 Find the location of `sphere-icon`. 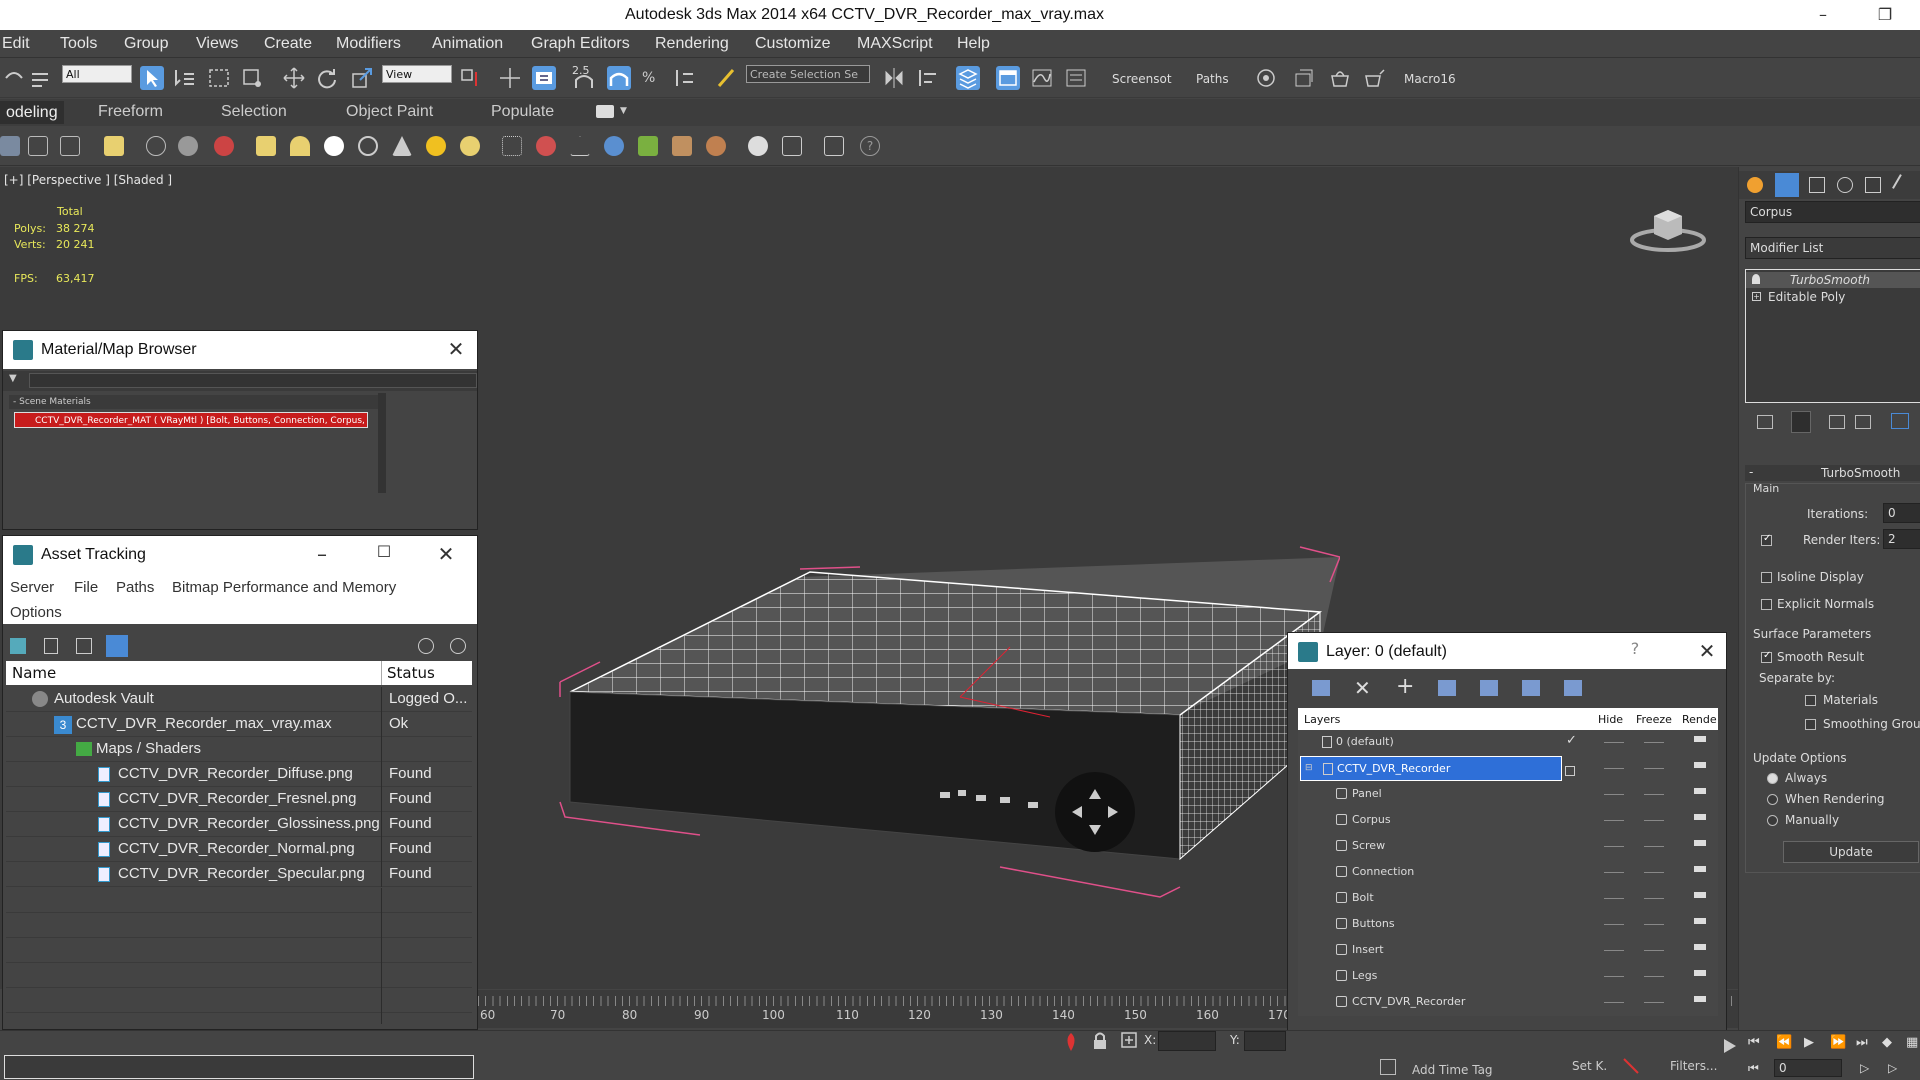

sphere-icon is located at coordinates (334, 146).